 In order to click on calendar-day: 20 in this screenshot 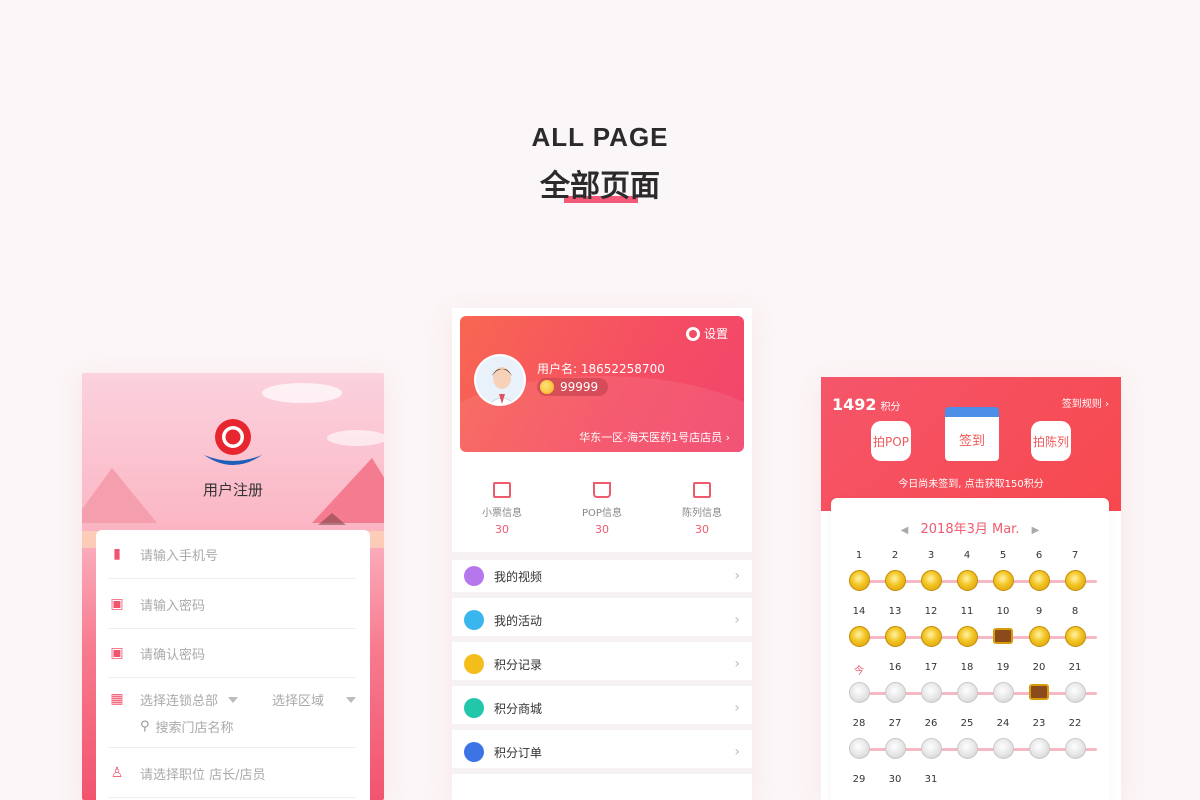, I will do `click(1039, 667)`.